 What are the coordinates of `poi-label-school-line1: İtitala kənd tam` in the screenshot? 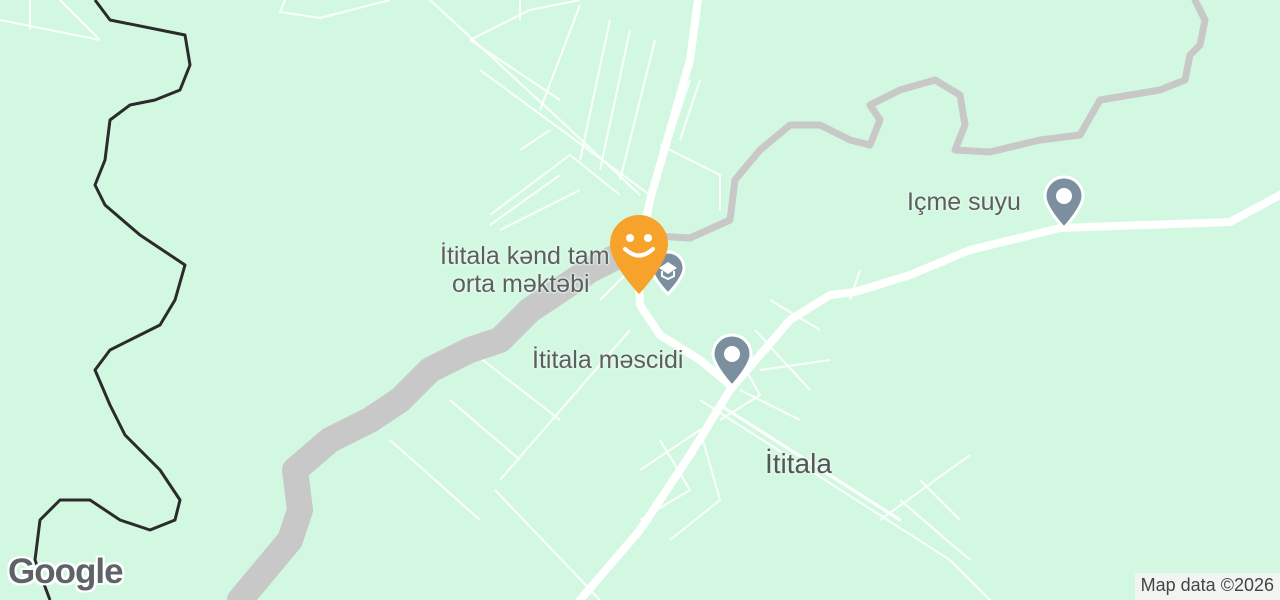 It's located at (525, 256).